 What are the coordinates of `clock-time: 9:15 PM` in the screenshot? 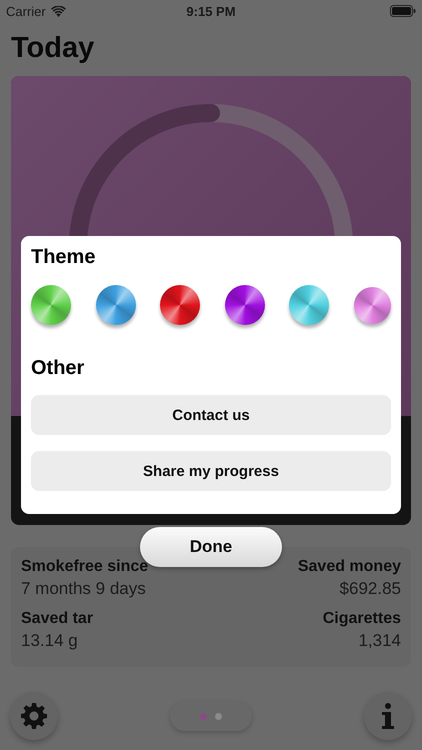 It's located at (211, 11).